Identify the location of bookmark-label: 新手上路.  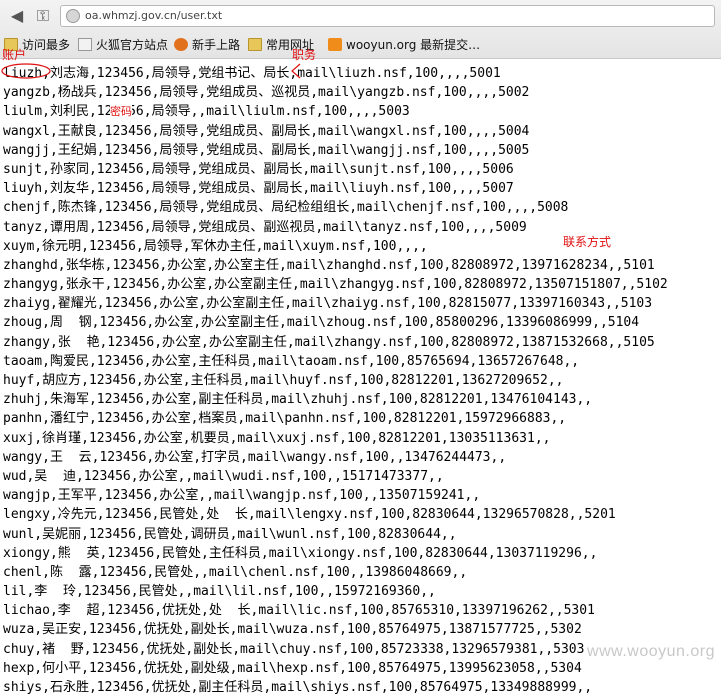
(216, 45).